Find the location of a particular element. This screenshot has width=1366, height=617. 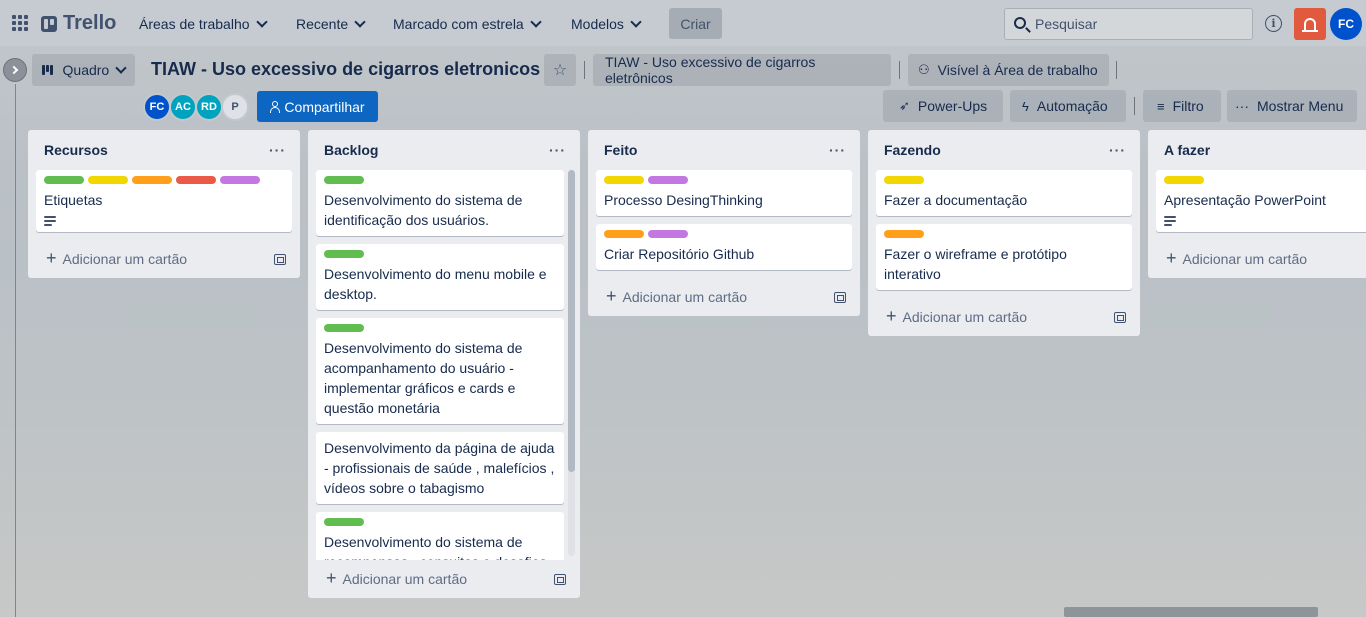

card: Fazer o wireframe e protótipo interativo is located at coordinates (1004, 257).